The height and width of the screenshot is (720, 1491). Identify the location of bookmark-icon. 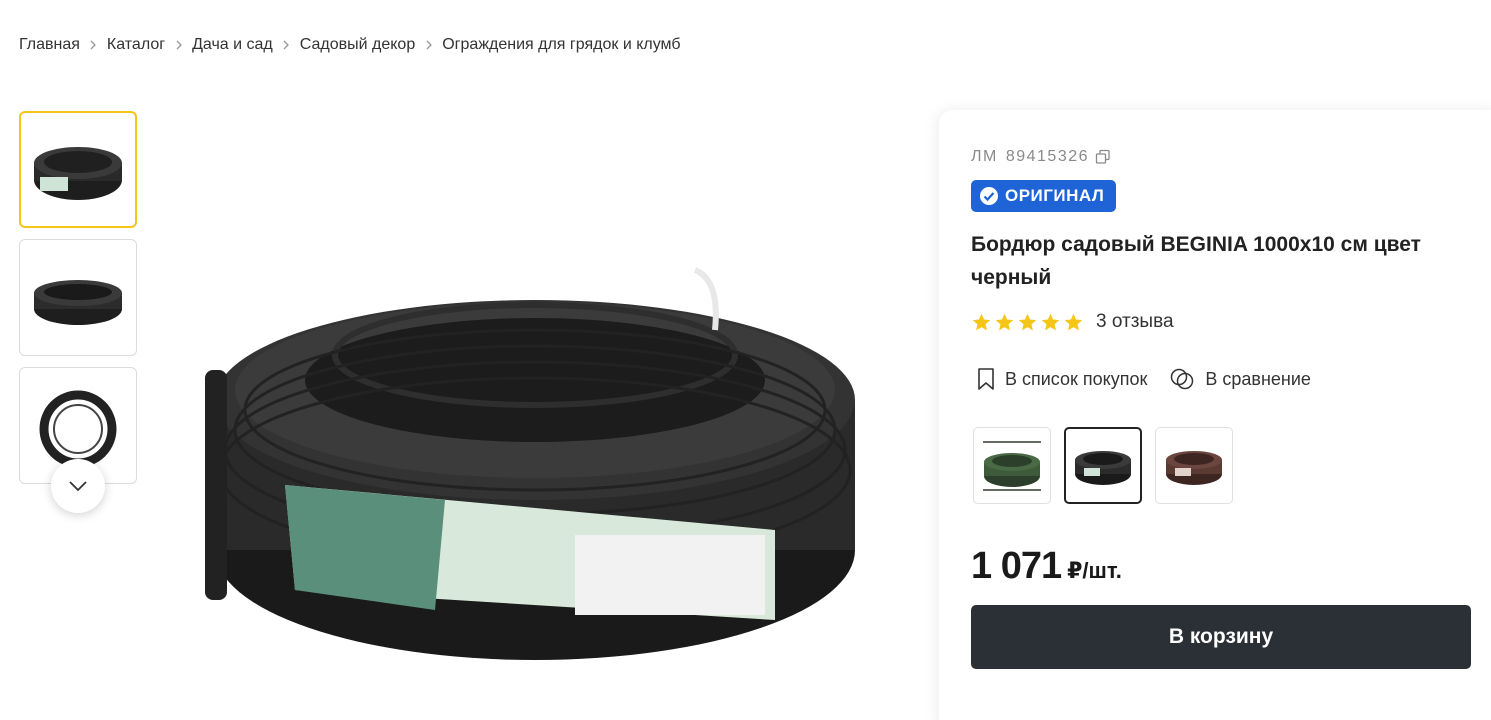
(986, 379).